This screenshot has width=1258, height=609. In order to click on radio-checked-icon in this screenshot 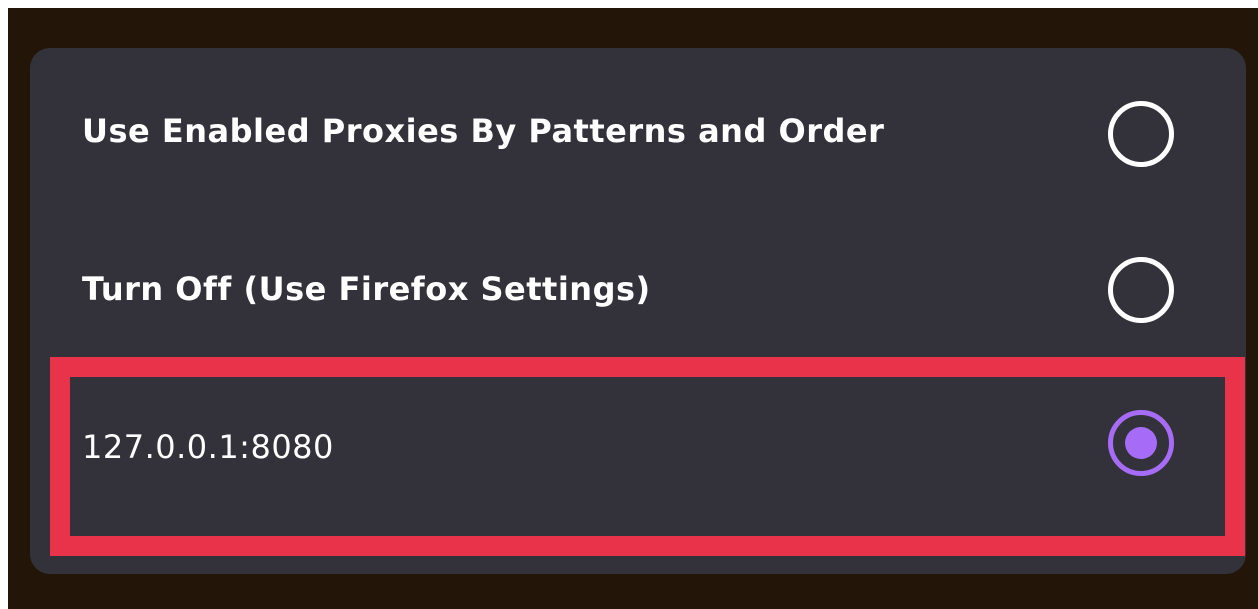, I will do `click(1141, 443)`.